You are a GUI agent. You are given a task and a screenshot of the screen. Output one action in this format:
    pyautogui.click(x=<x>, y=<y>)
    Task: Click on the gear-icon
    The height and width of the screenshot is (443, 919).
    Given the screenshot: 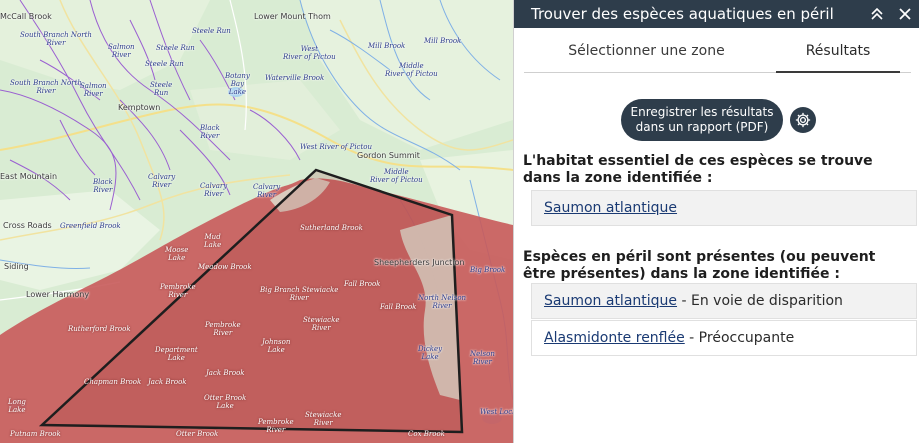 What is the action you would take?
    pyautogui.click(x=803, y=120)
    